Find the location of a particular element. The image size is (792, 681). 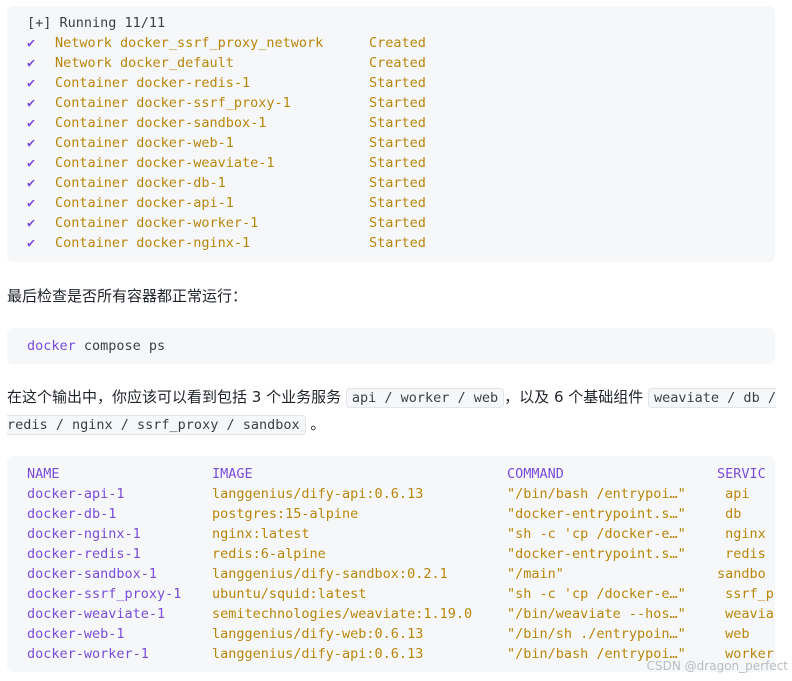

command-cell: "docker-entrypoint.s…" is located at coordinates (596, 554).